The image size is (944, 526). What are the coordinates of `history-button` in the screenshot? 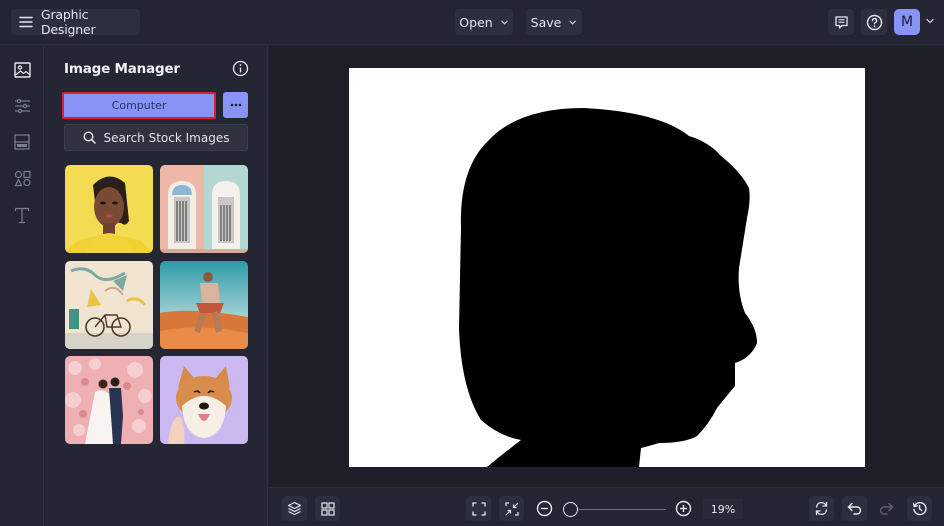 It's located at (919, 508).